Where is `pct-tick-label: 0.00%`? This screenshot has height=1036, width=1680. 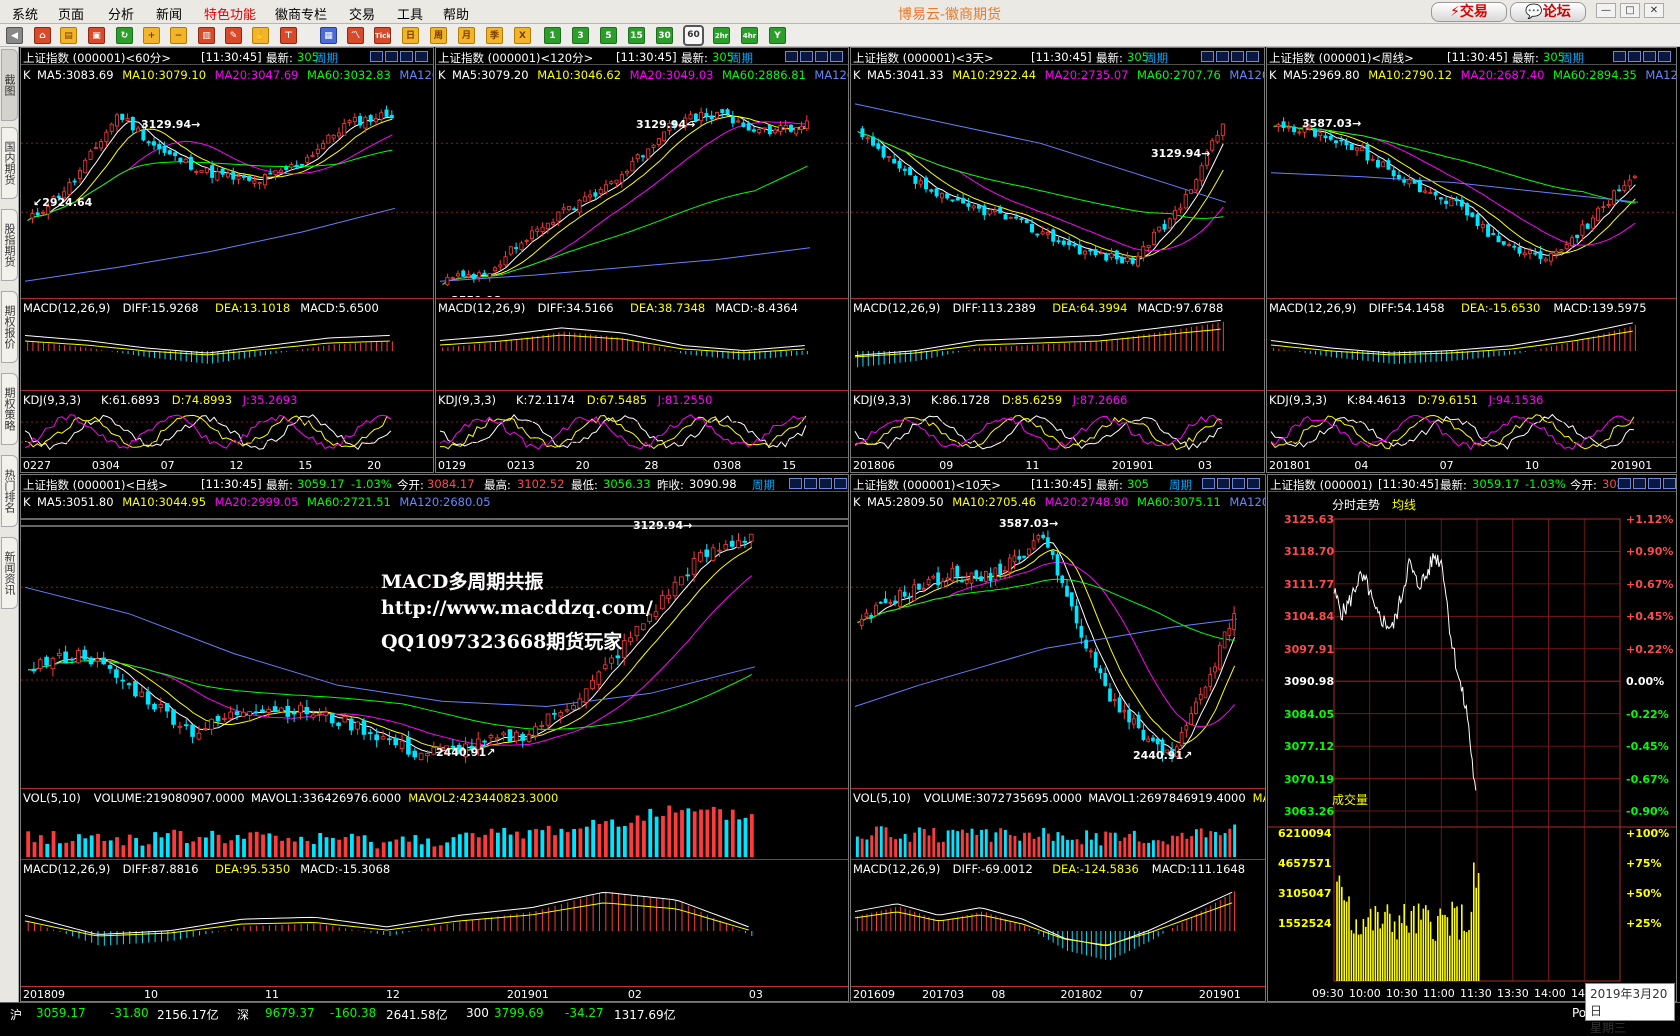 pct-tick-label: 0.00% is located at coordinates (1645, 682).